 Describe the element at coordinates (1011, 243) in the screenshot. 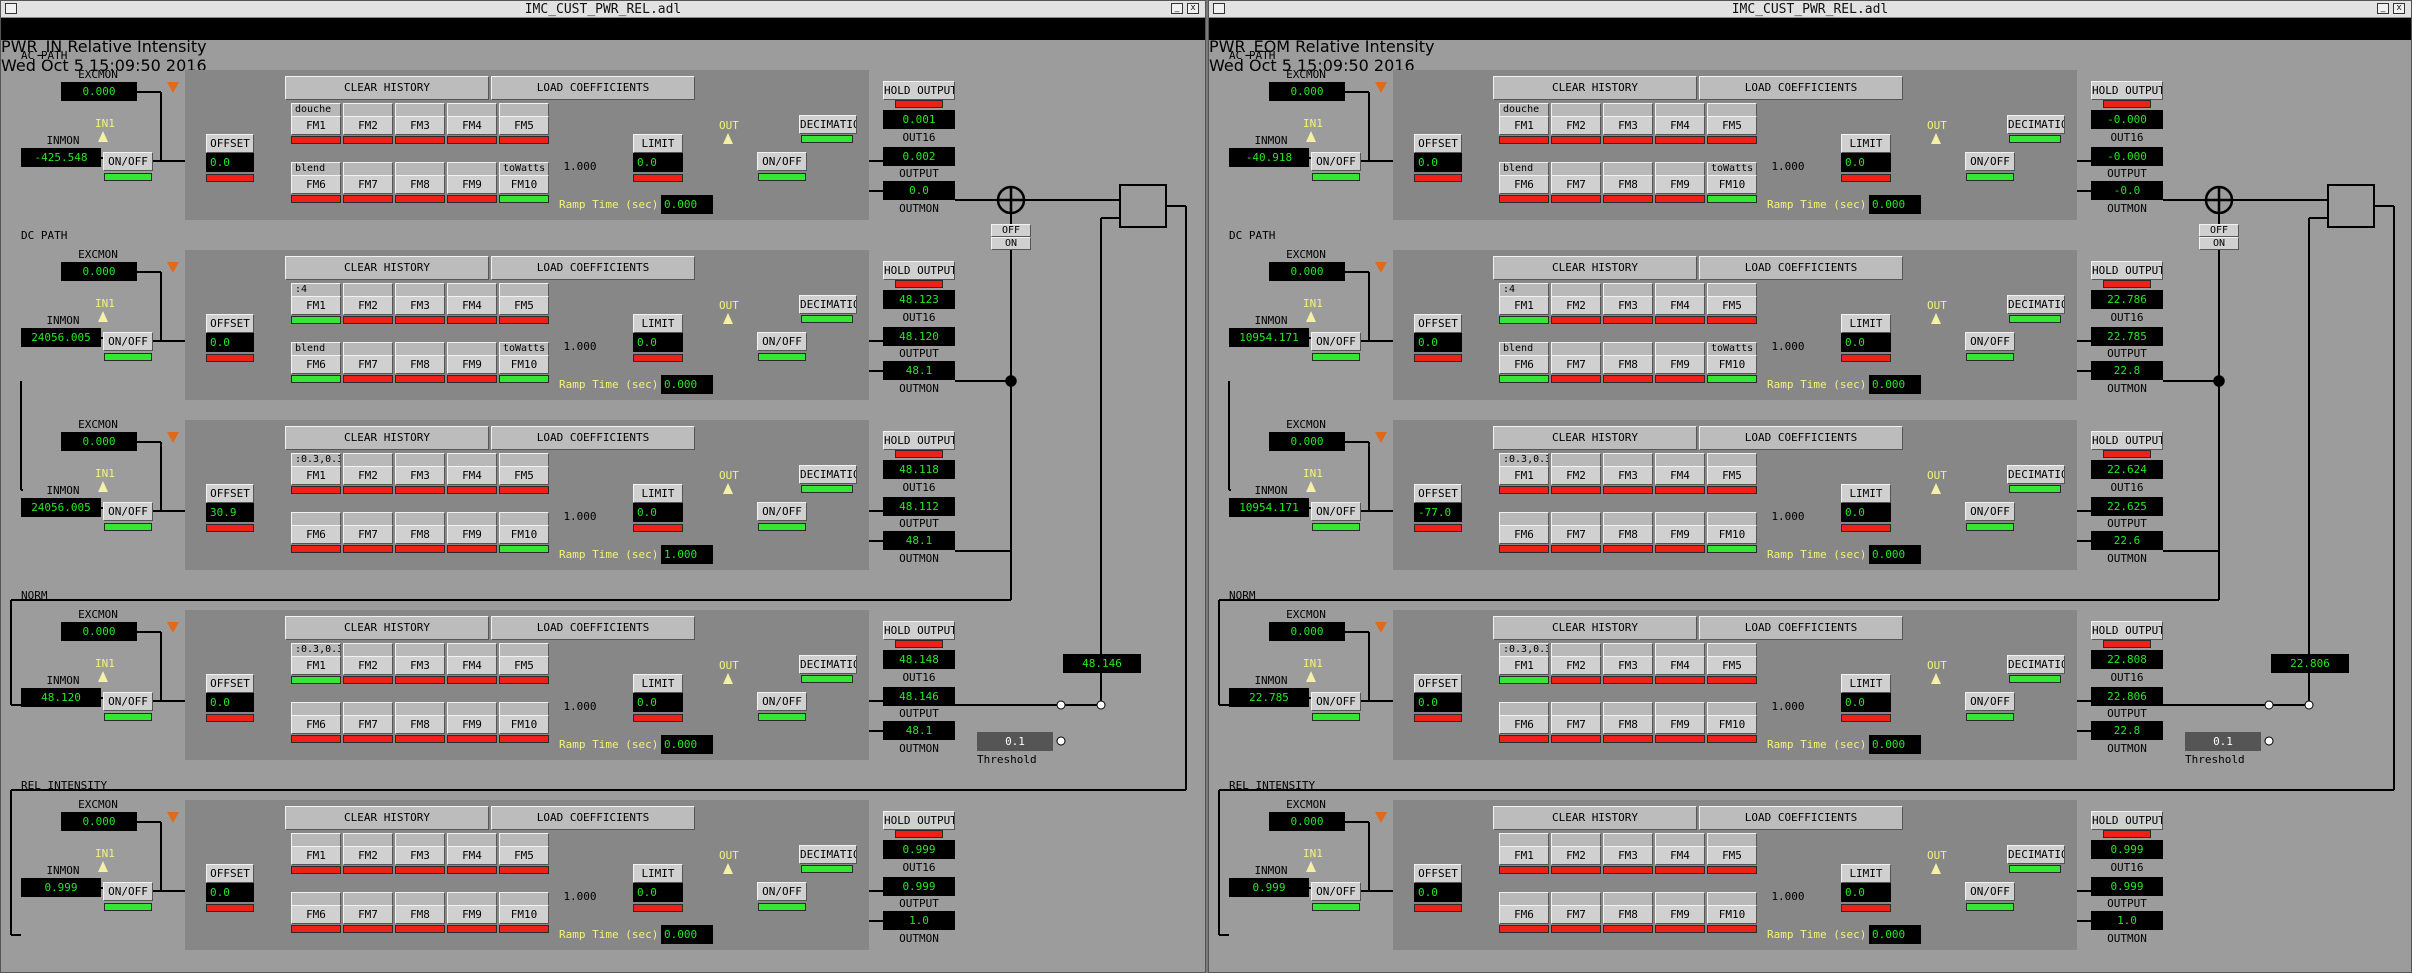

I see `sum-on-button: ON` at that location.